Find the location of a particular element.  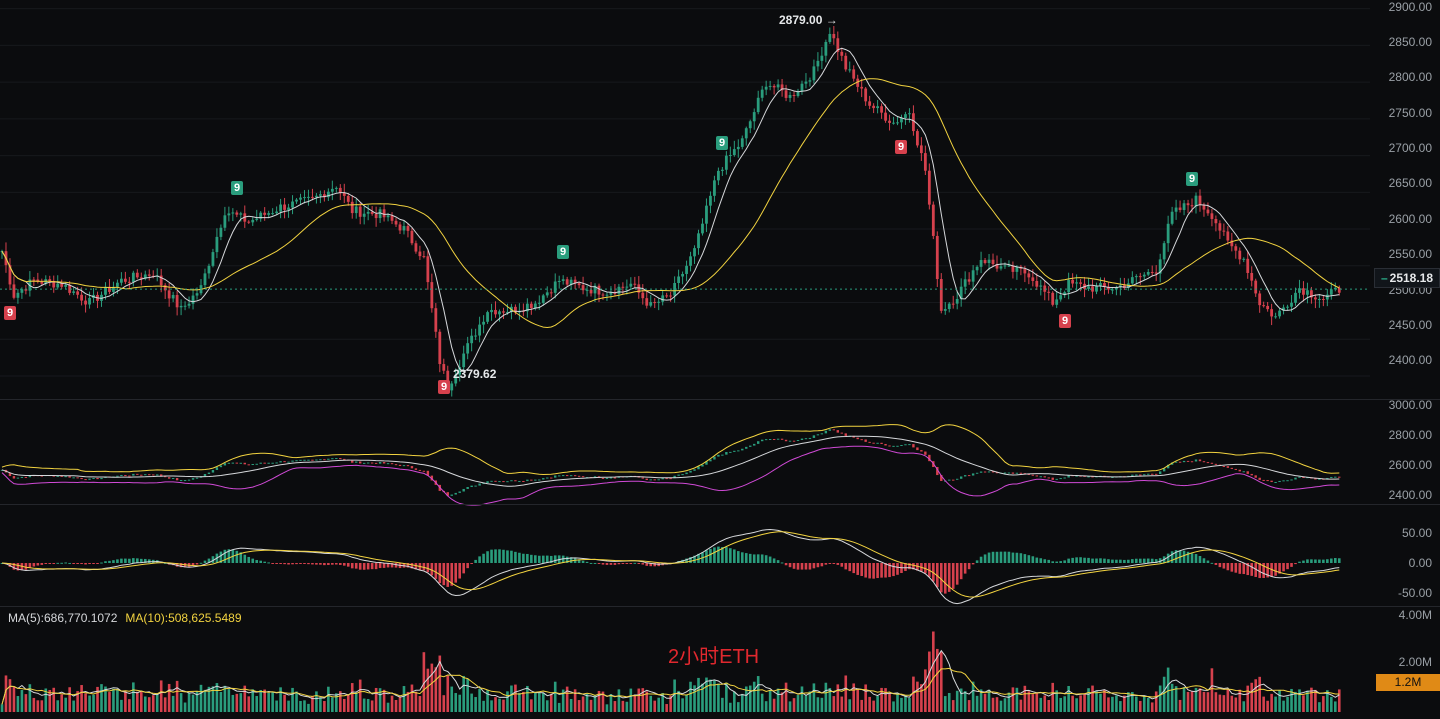

chart-caption: 2小时ETH is located at coordinates (714, 657).